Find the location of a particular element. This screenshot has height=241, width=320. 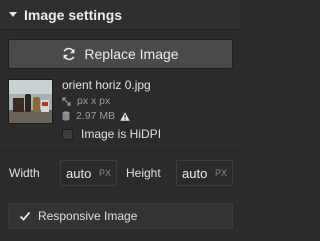

image-filename: orient horiz 0.jpg is located at coordinates (106, 85).